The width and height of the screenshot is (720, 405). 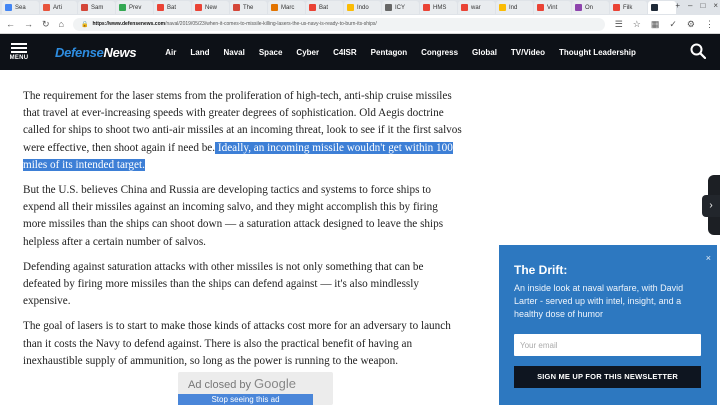 I want to click on nav-link-land: Land, so click(x=199, y=52).